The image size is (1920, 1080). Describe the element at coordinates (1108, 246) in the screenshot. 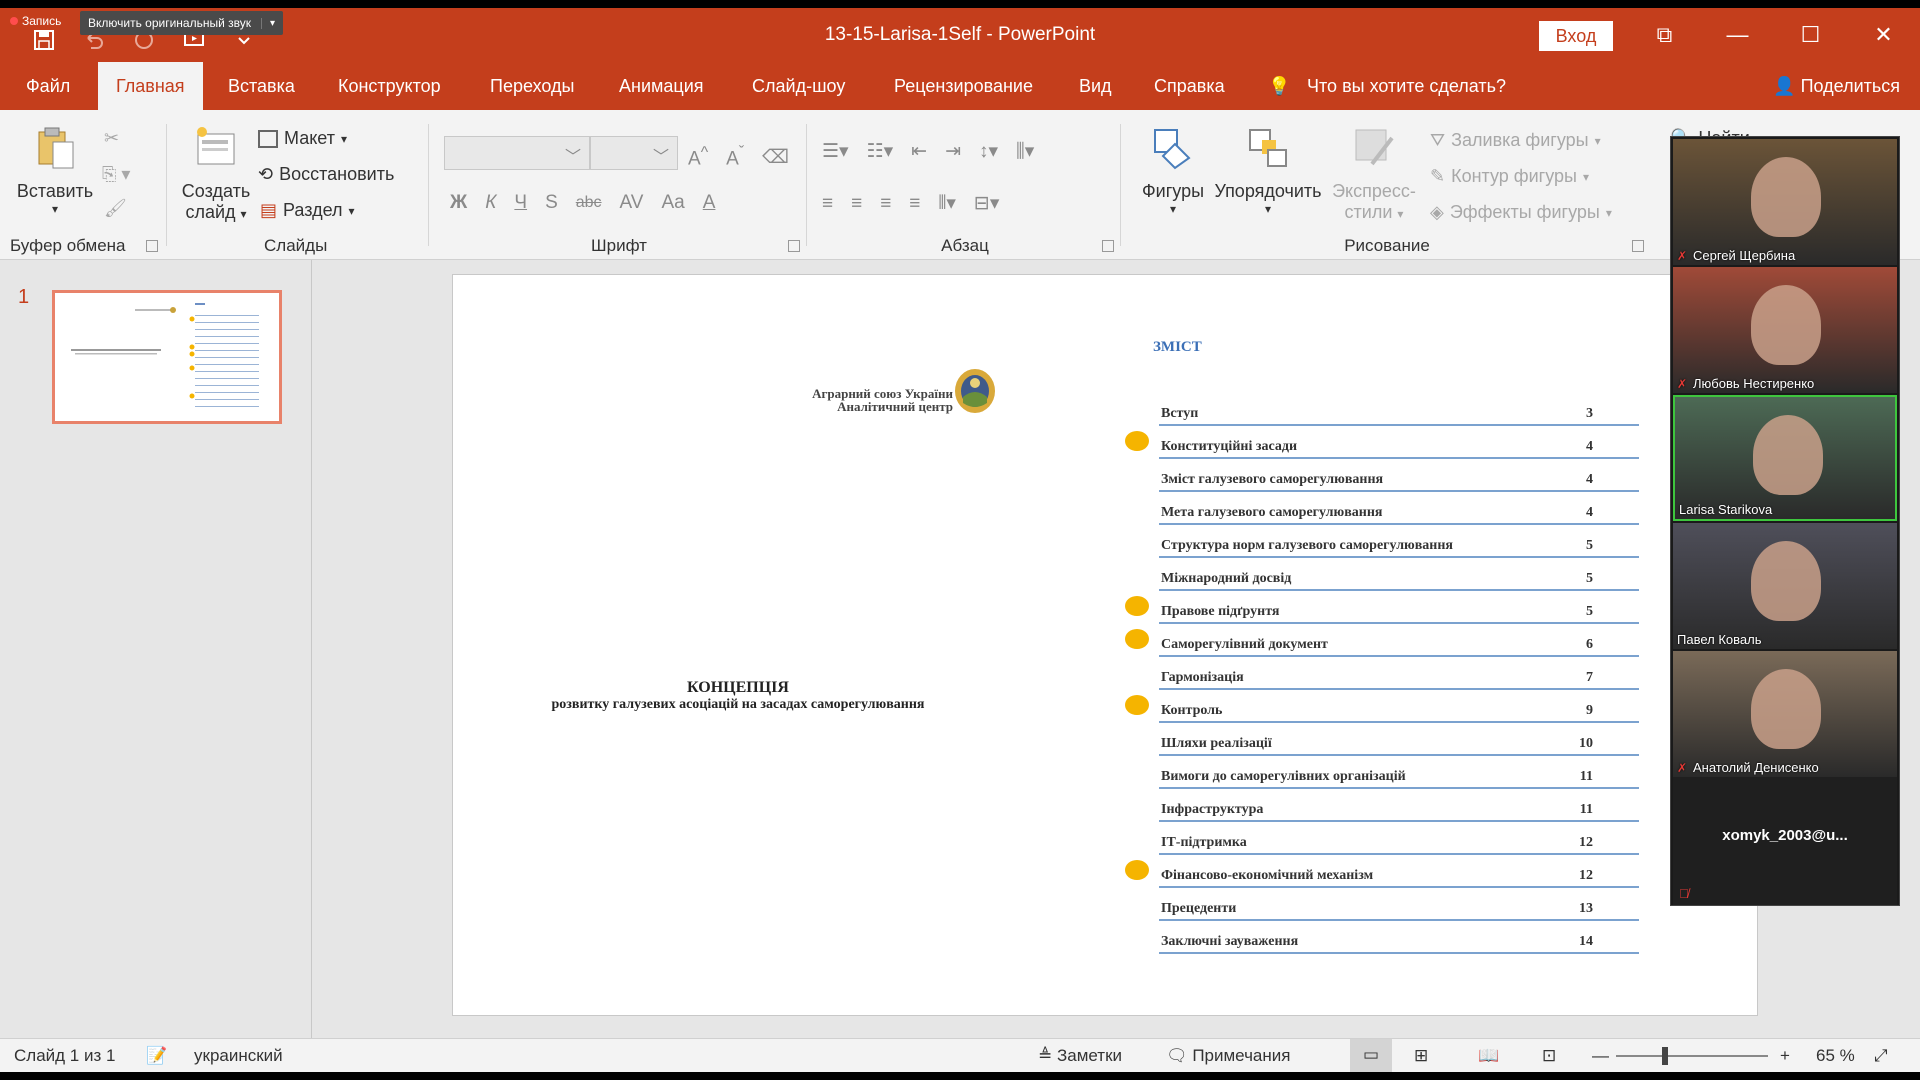

I see `paragraph-launcher-icon` at that location.